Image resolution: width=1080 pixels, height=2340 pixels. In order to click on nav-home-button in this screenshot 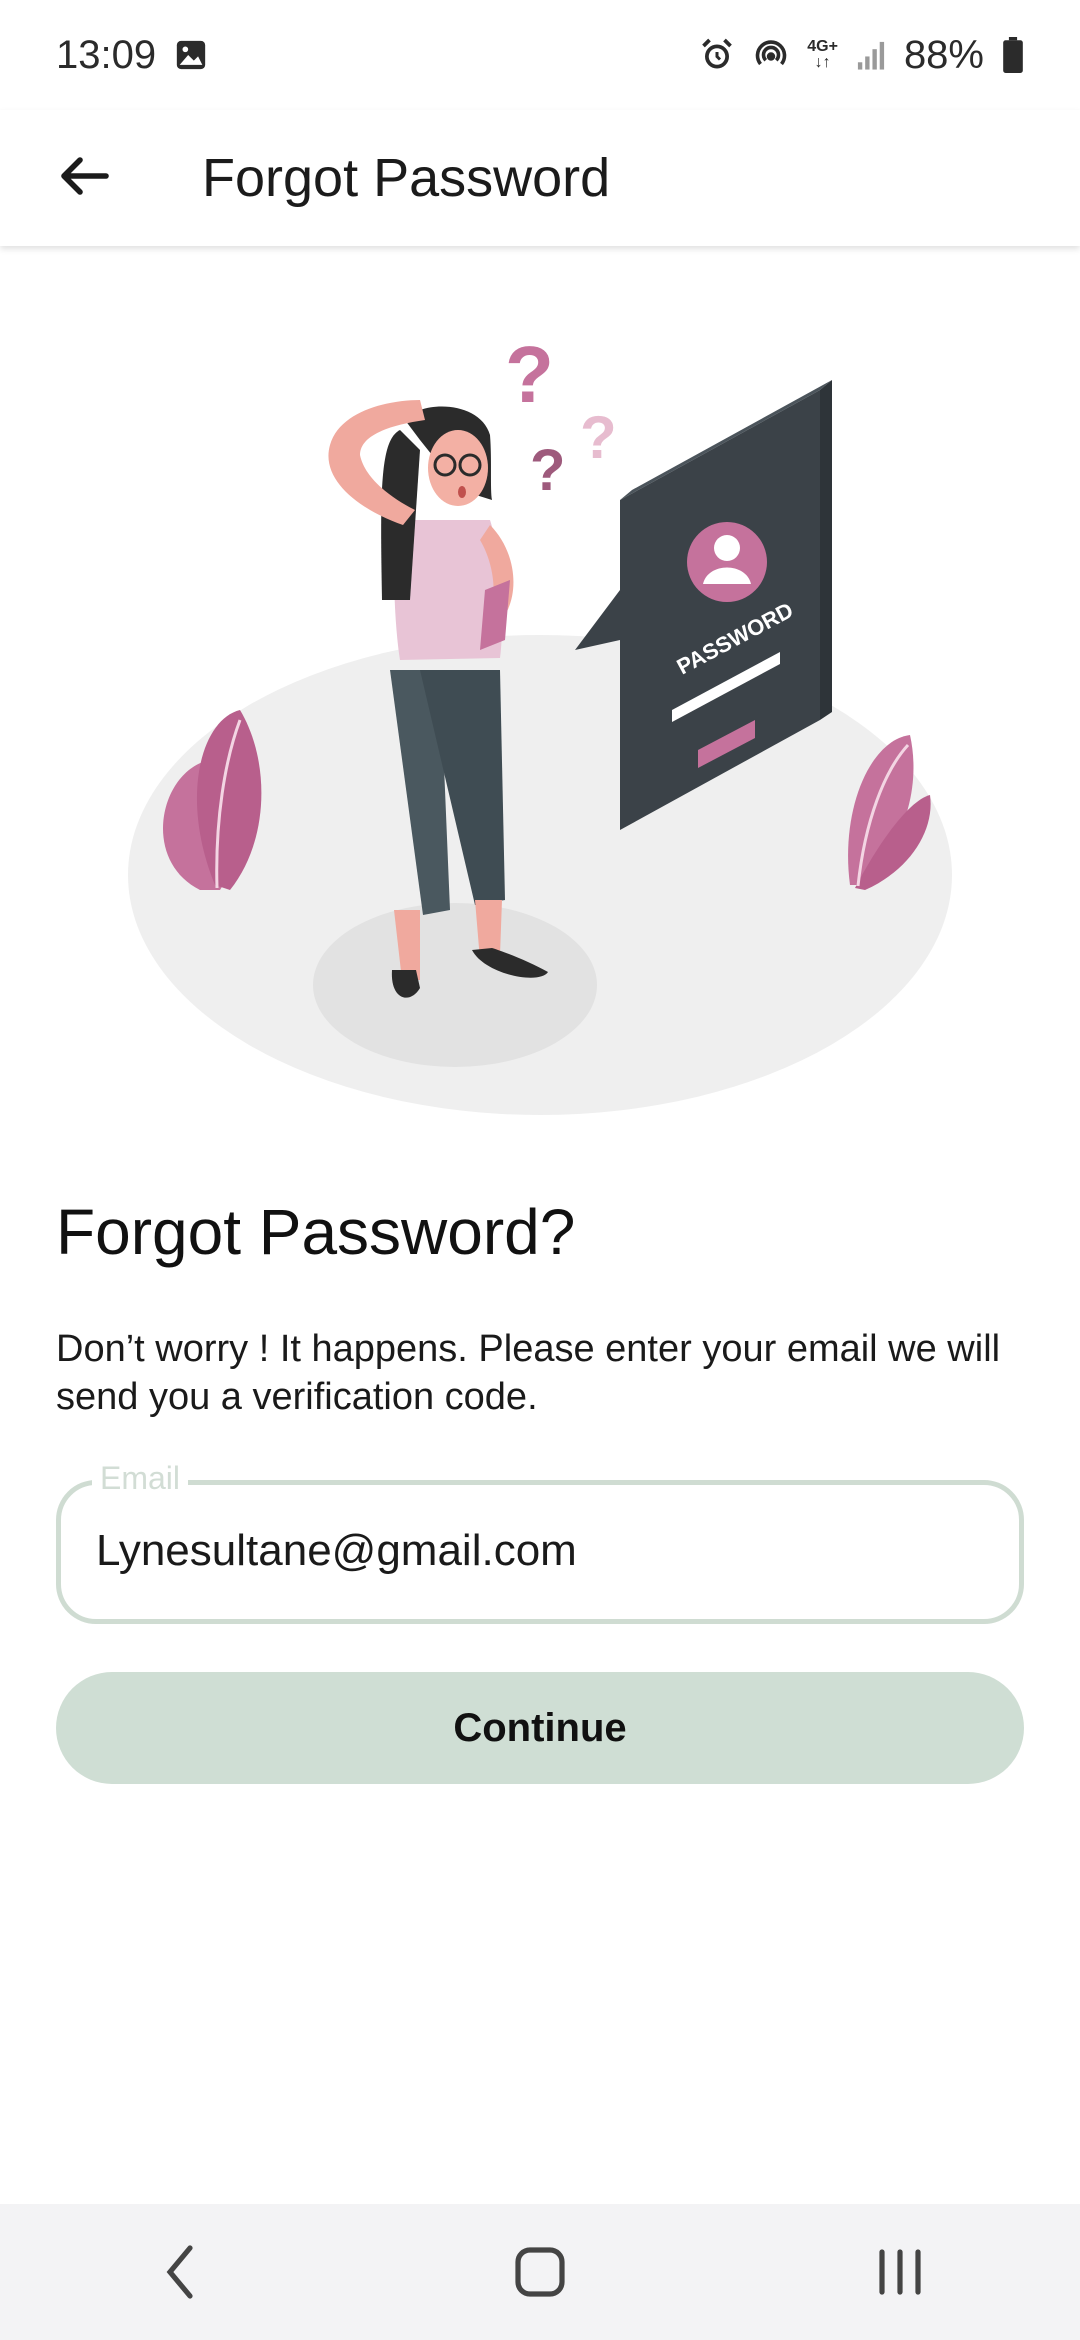, I will do `click(540, 2272)`.